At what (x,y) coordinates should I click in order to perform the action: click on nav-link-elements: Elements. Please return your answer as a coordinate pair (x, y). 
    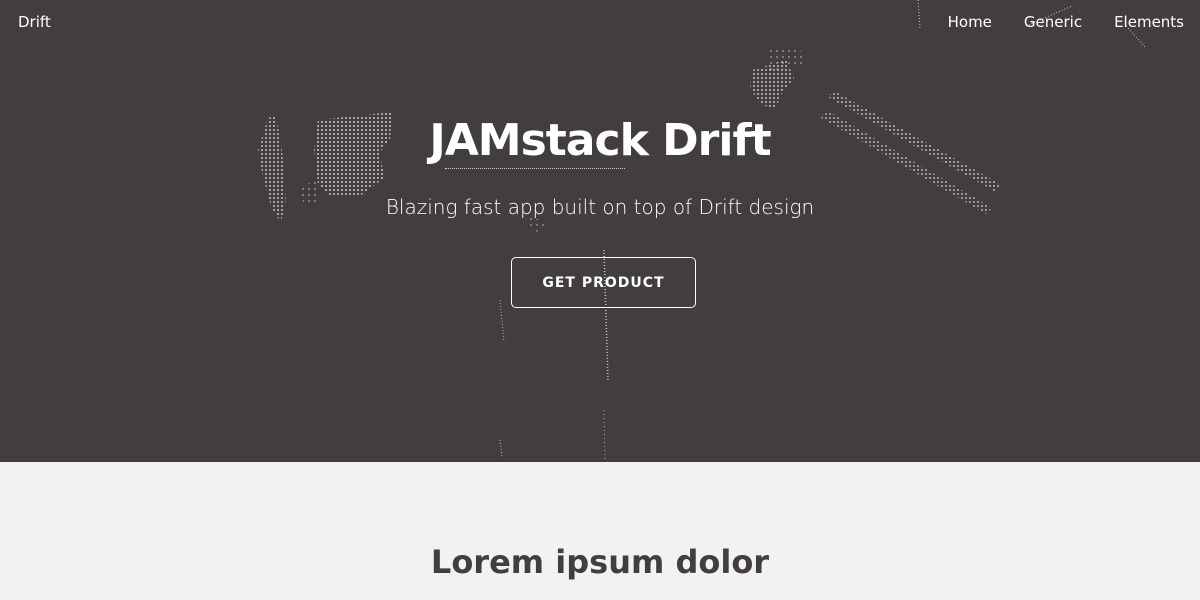
    Looking at the image, I should click on (1149, 22).